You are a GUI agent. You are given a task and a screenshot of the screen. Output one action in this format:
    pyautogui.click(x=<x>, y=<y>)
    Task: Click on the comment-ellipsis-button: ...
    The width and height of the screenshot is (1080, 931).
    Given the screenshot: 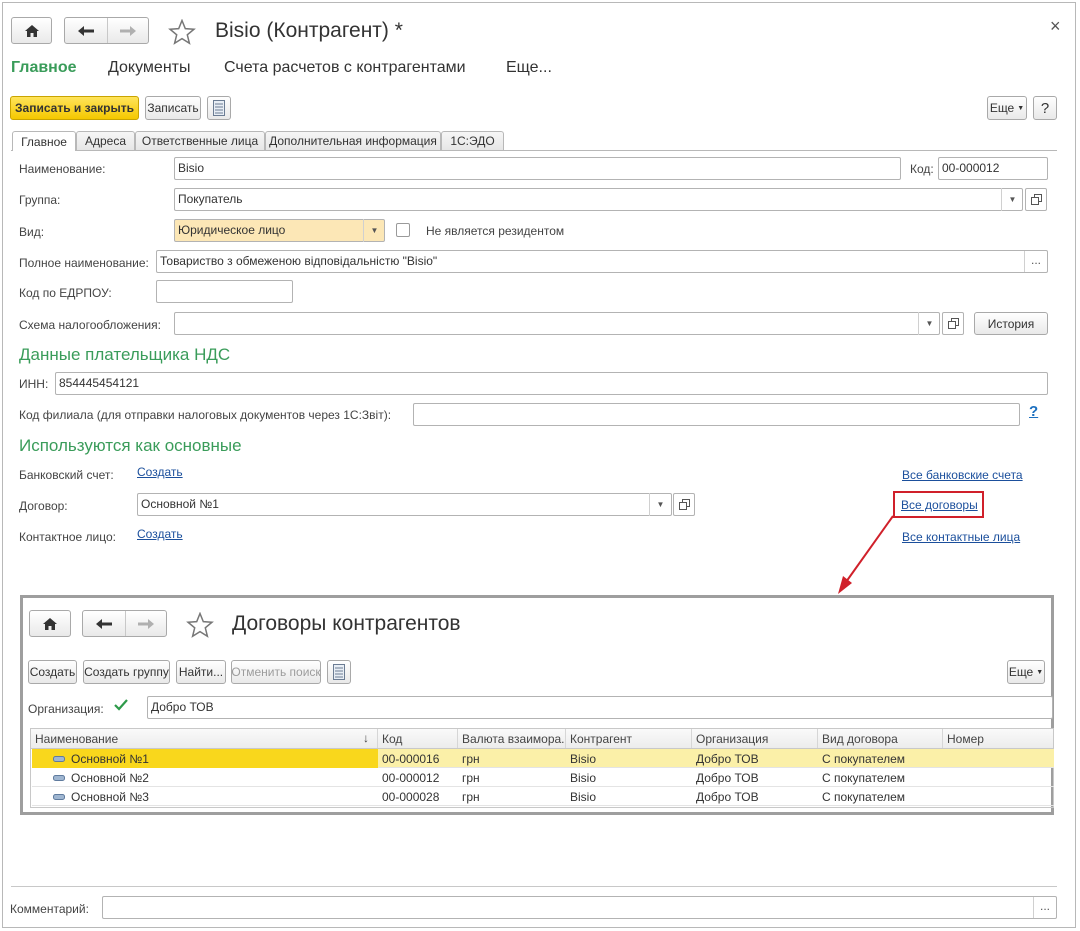 What is the action you would take?
    pyautogui.click(x=1044, y=907)
    